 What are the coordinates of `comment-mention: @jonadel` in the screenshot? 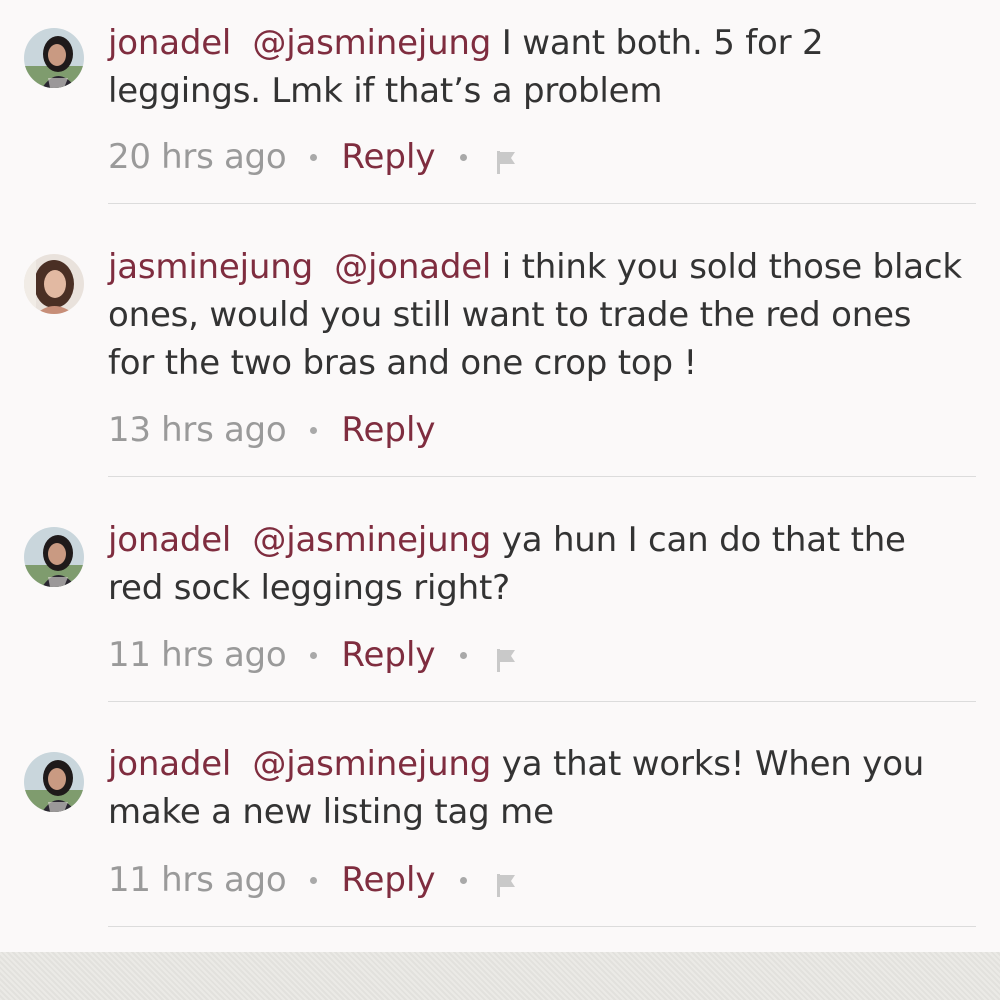 It's located at (412, 267).